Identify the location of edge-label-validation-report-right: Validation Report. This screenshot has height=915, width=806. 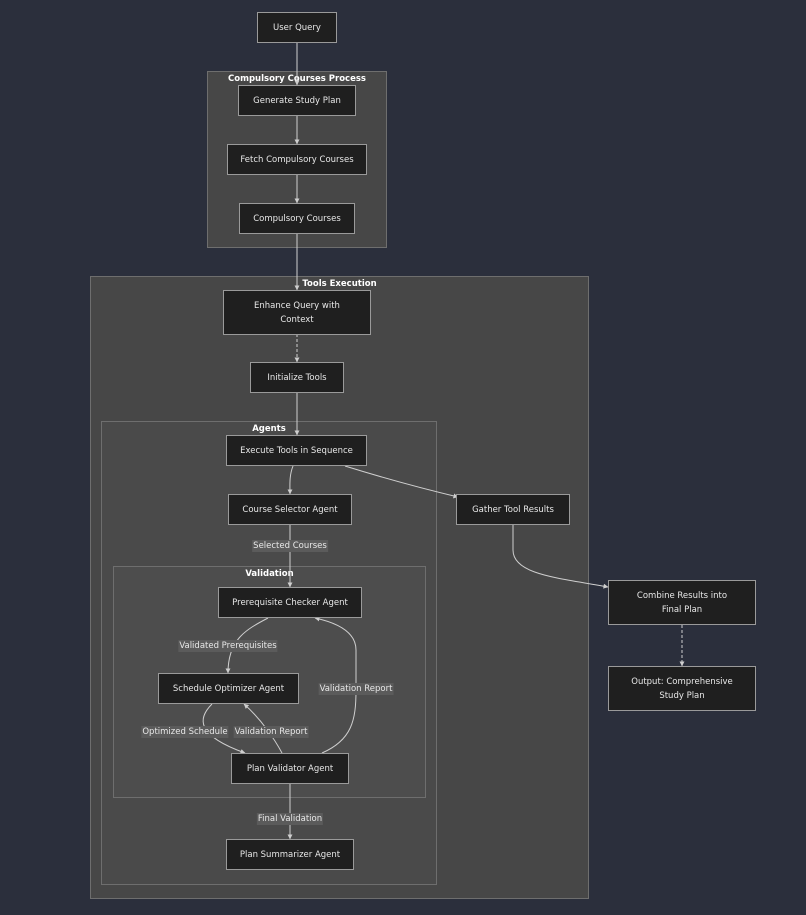
(356, 689).